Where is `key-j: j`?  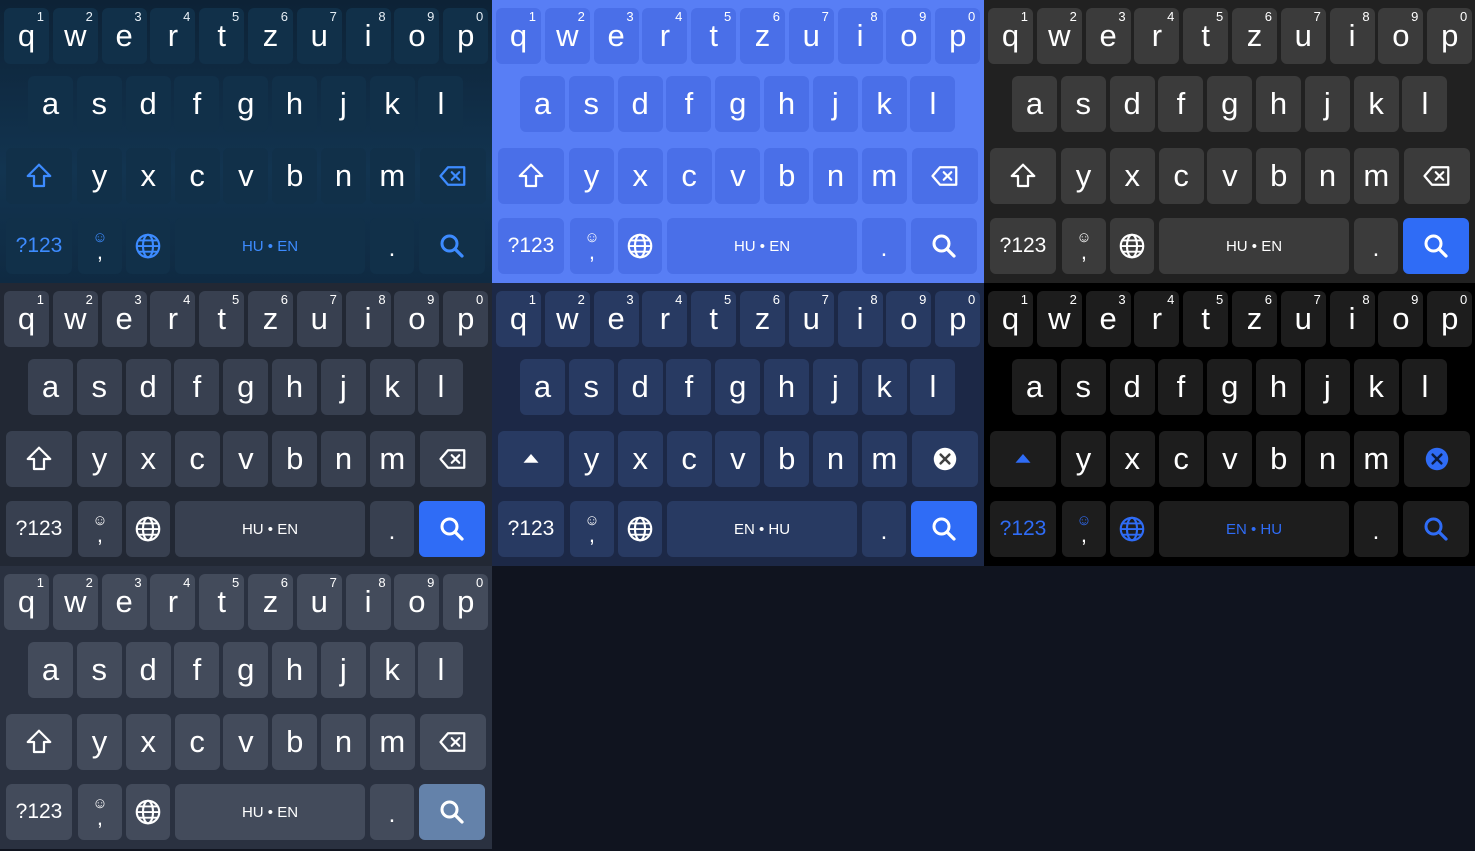
key-j: j is located at coordinates (835, 104).